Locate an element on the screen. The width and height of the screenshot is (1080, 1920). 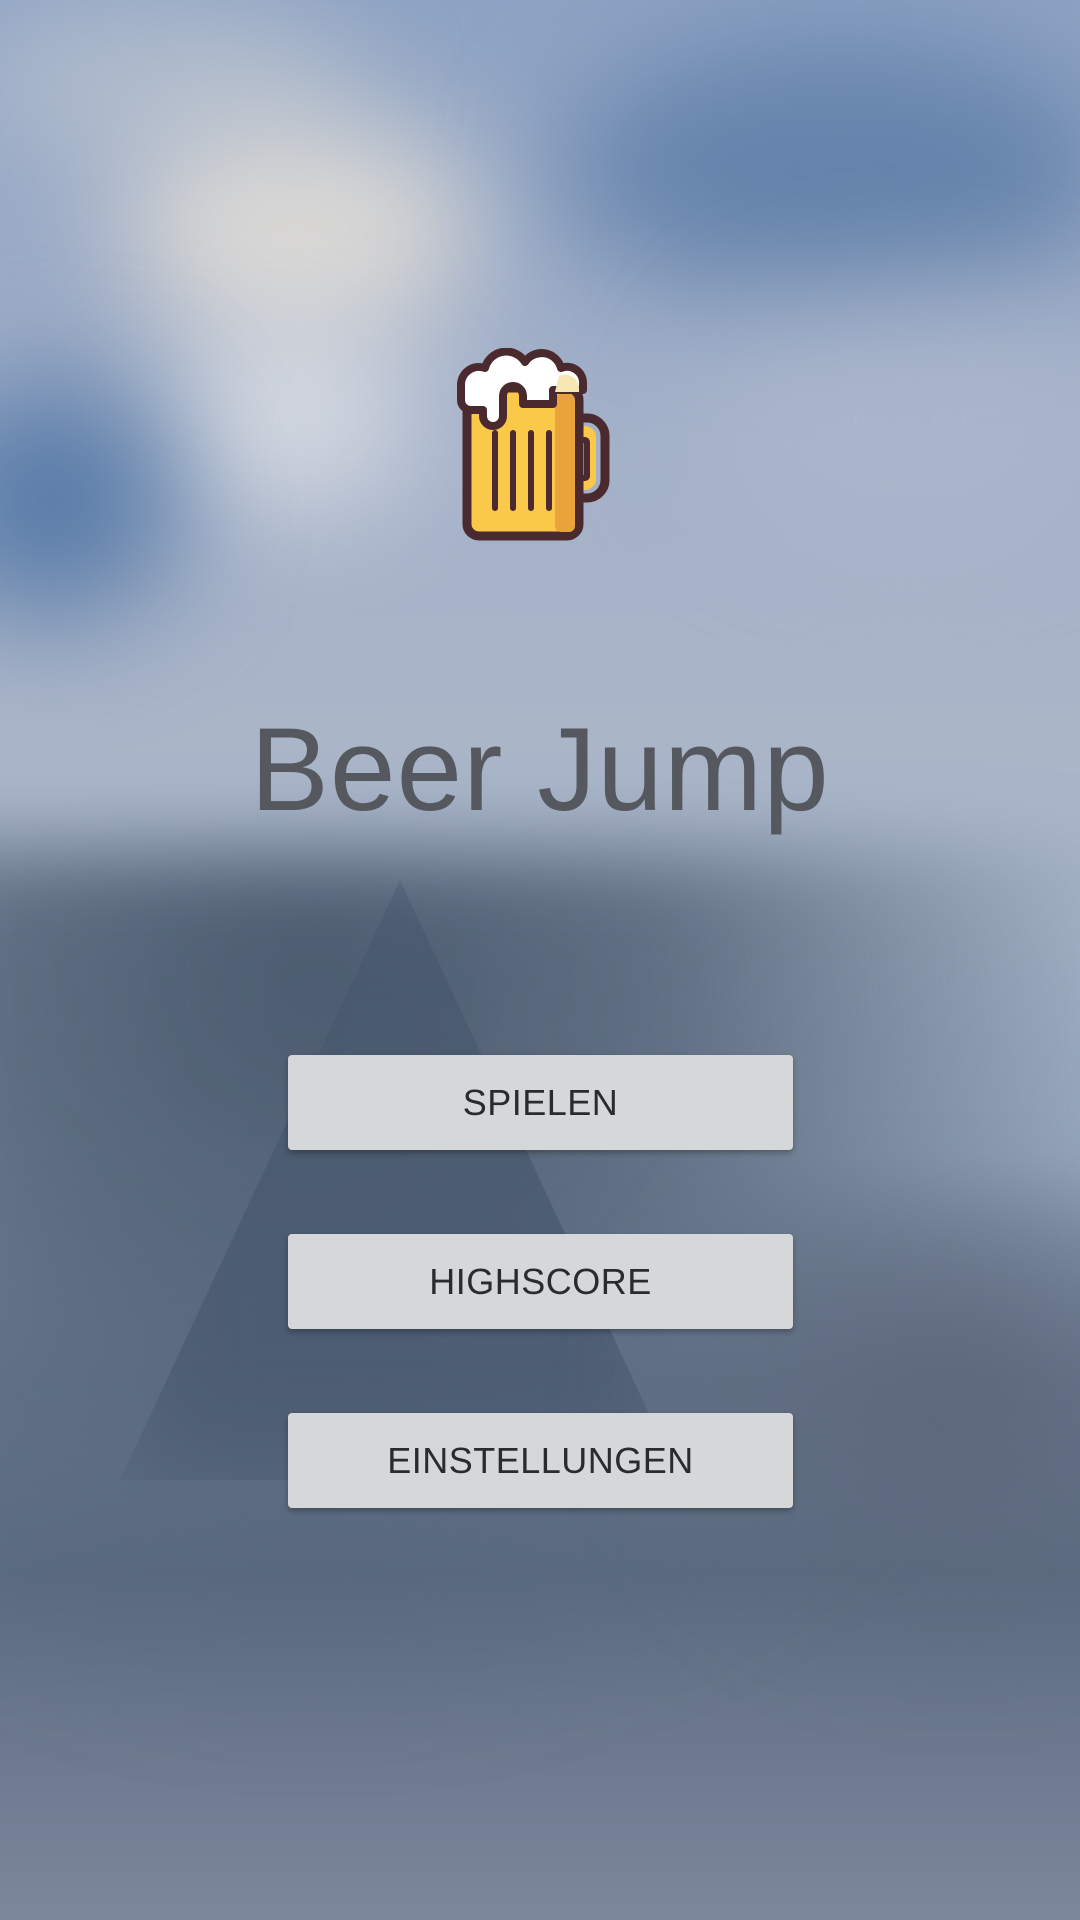
settings-button: EINSTELLUNGEN is located at coordinates (540, 1460).